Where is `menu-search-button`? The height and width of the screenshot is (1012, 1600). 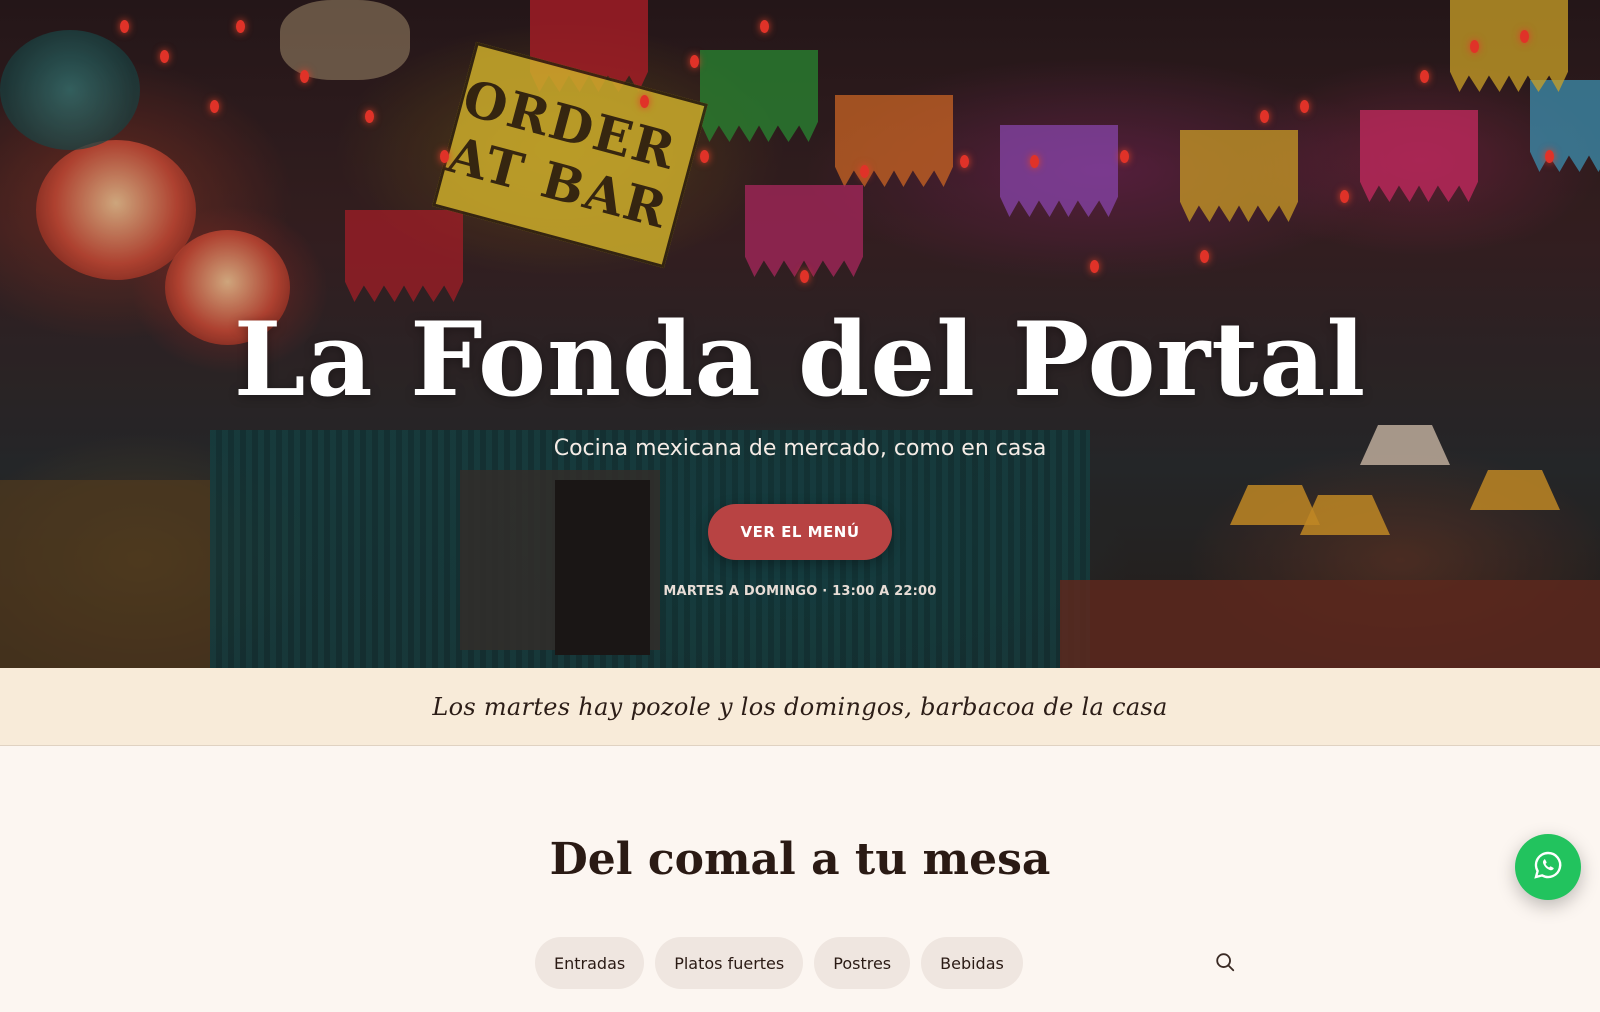 menu-search-button is located at coordinates (1225, 963).